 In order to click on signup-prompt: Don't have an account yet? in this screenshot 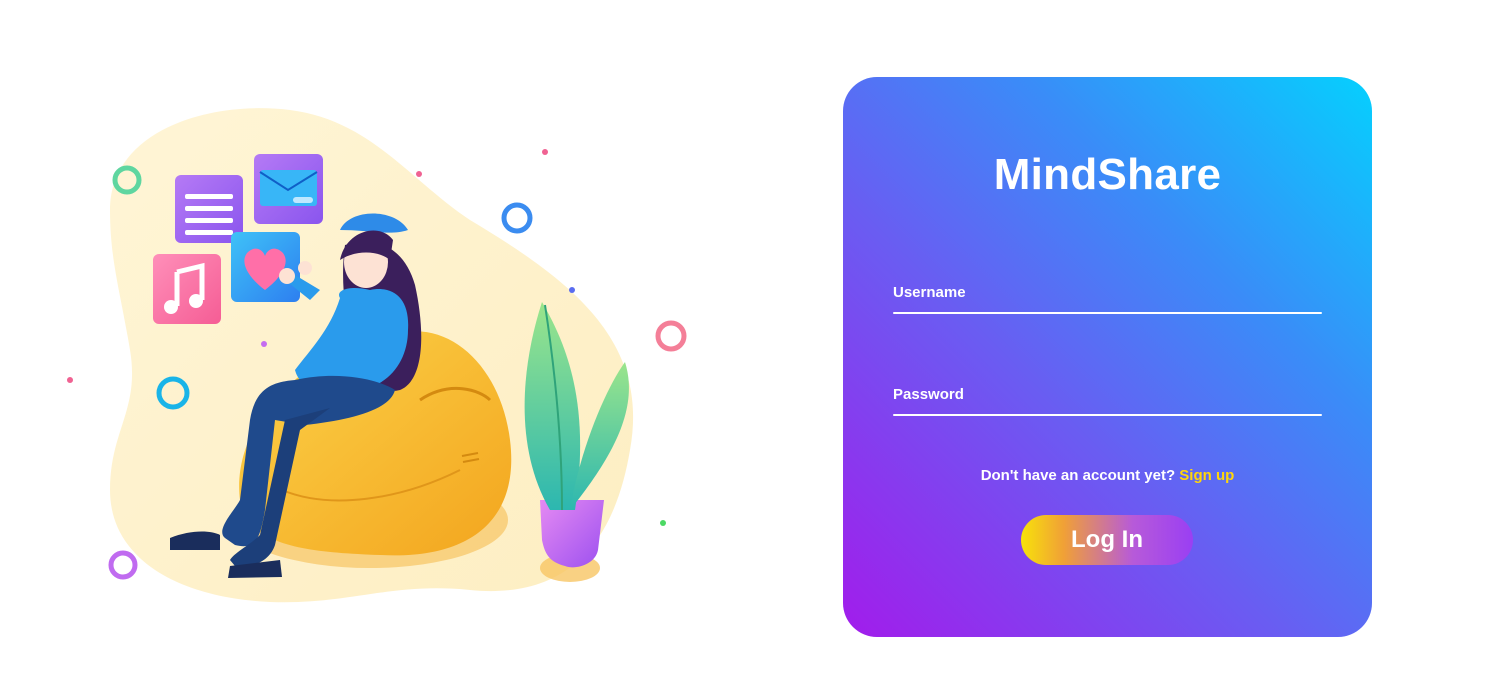, I will do `click(1078, 475)`.